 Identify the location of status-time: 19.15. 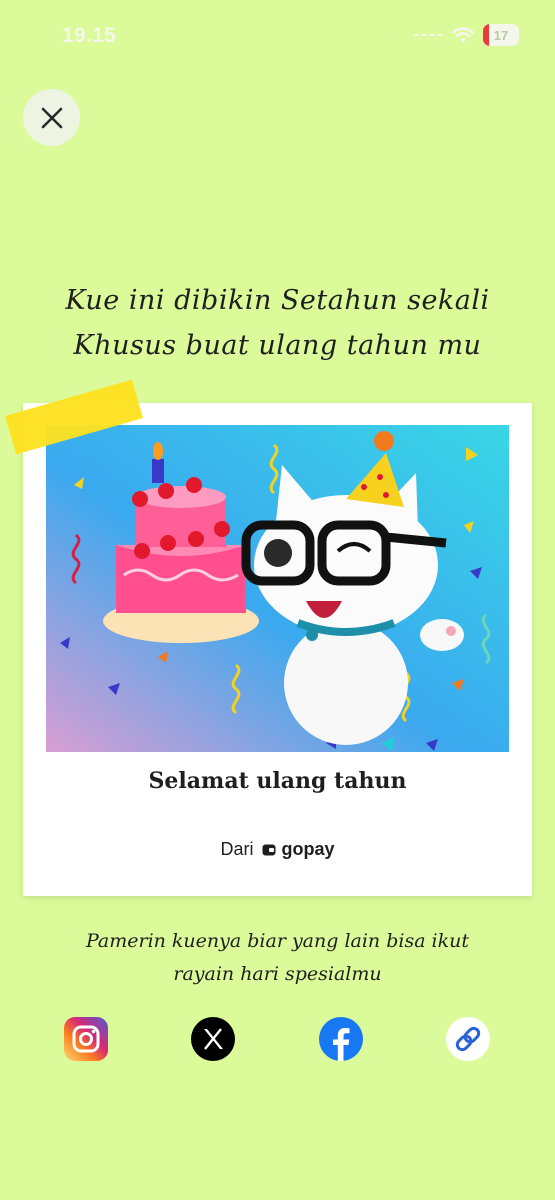
(89, 35).